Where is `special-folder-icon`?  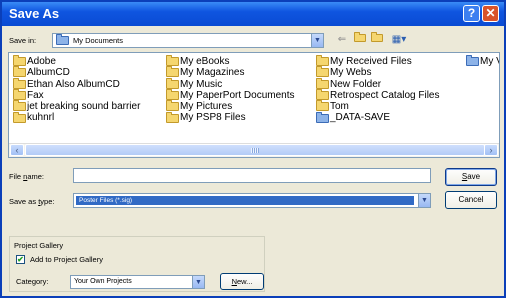 special-folder-icon is located at coordinates (472, 61).